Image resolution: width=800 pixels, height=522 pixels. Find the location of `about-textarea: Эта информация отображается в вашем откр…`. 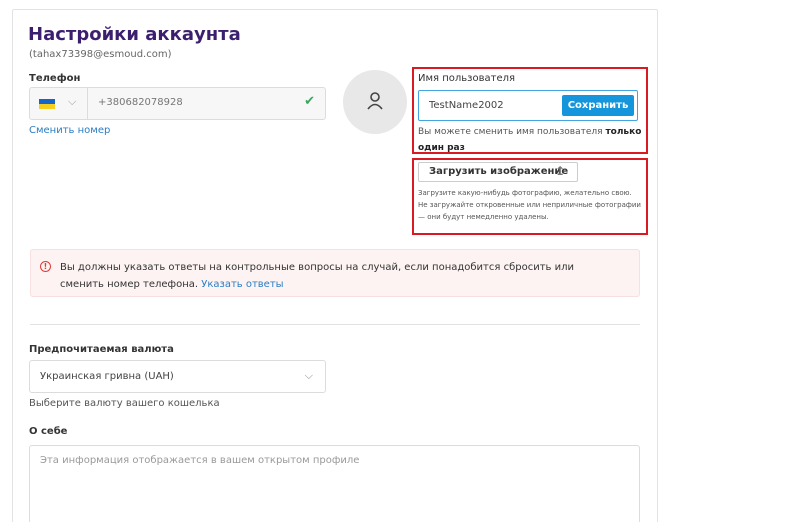

about-textarea: Эта информация отображается в вашем откр… is located at coordinates (334, 483).